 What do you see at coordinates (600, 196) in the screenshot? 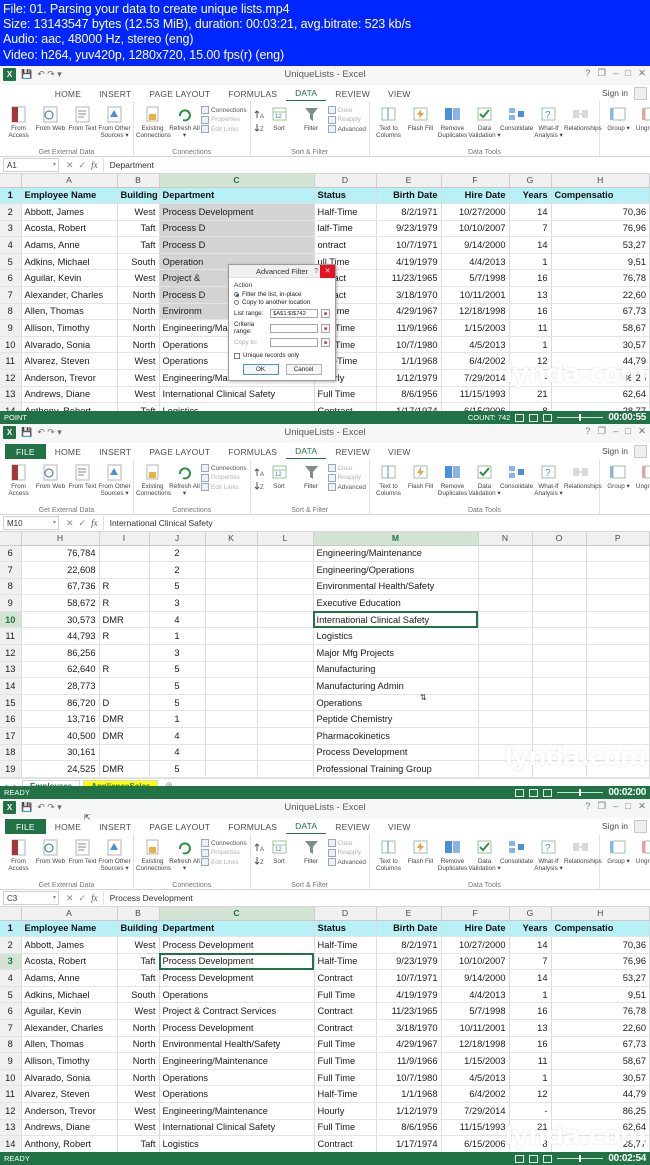
I see `cell-h1-1: Compensatio` at bounding box center [600, 196].